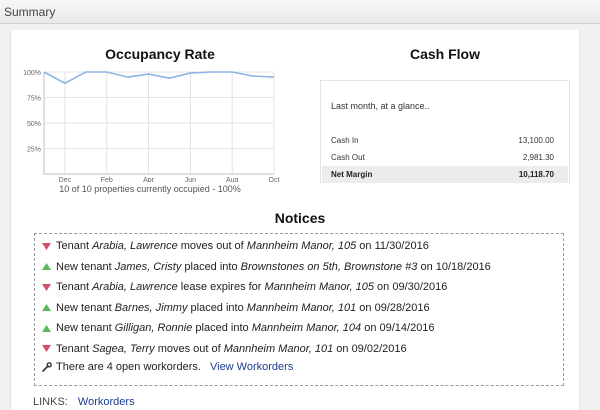 The image size is (600, 410). I want to click on notice-text: on 11/30/2016, so click(392, 246).